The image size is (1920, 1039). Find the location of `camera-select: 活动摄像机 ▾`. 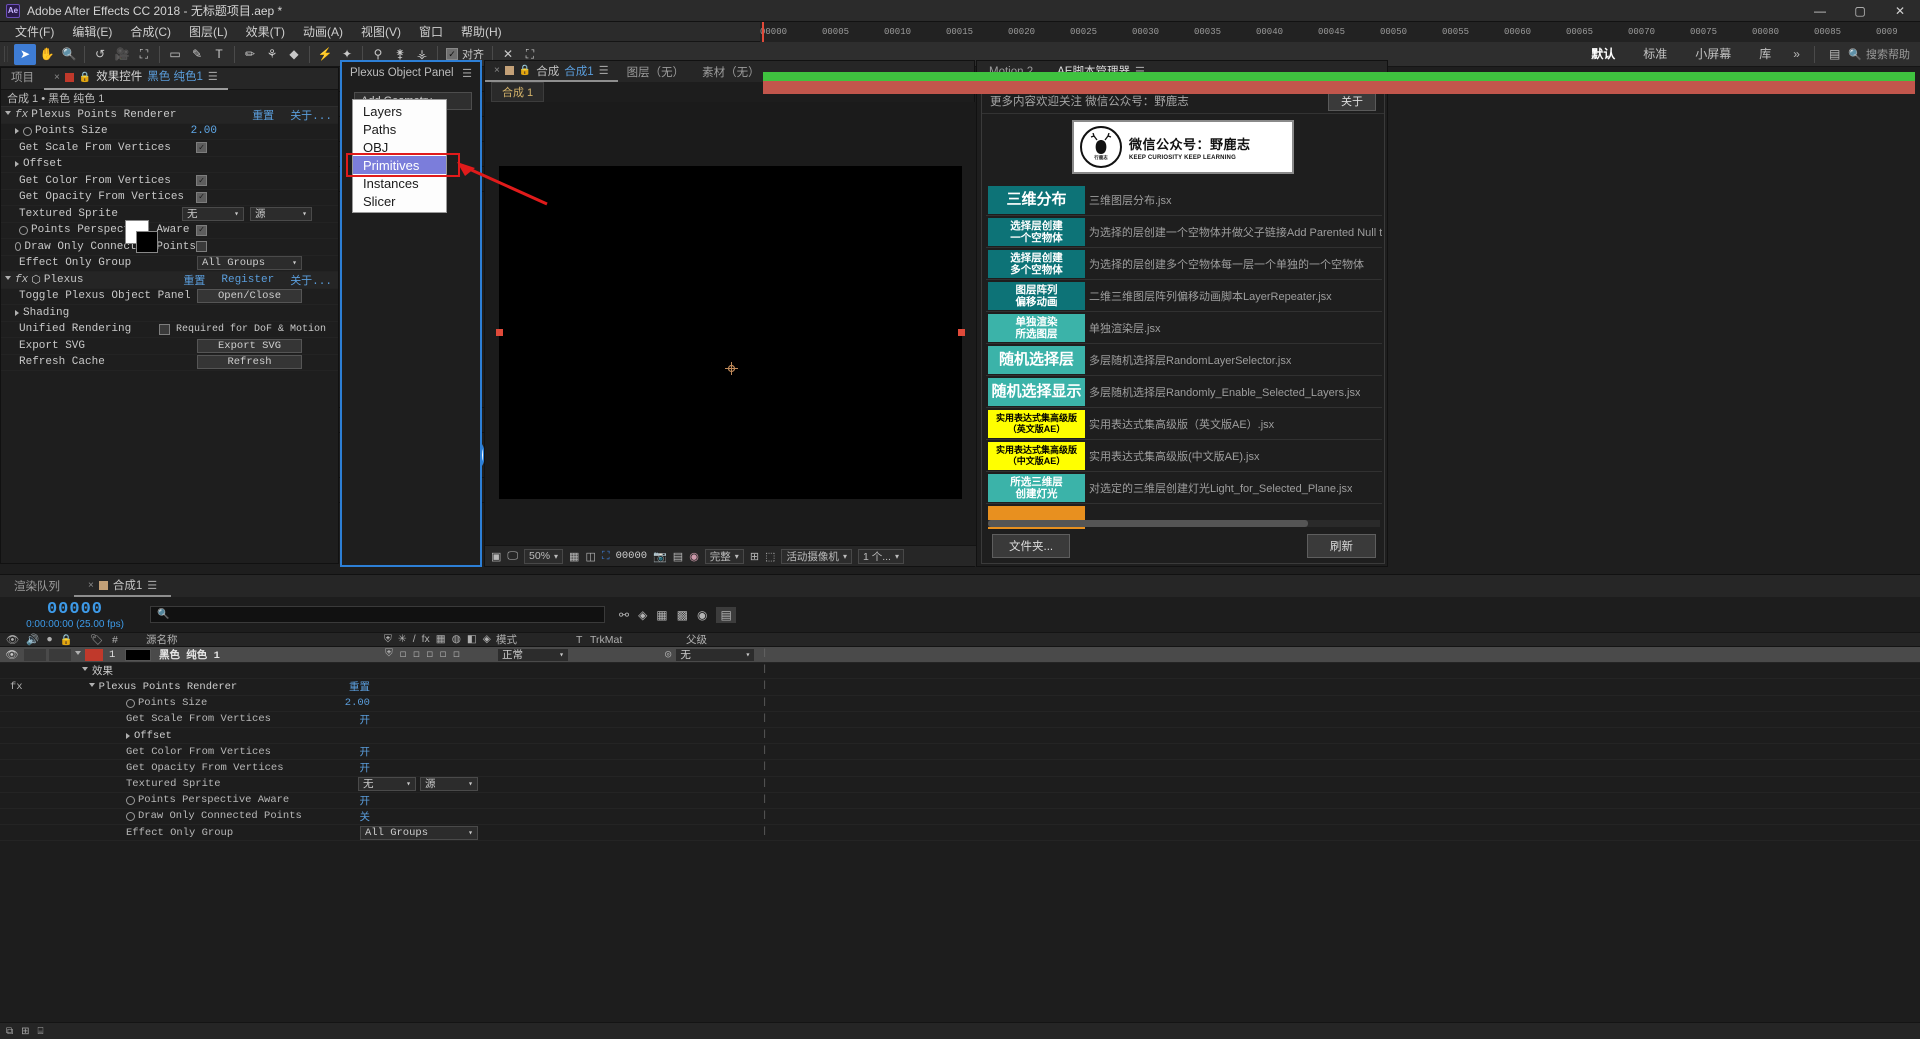

camera-select: 活动摄像机 ▾ is located at coordinates (816, 556).